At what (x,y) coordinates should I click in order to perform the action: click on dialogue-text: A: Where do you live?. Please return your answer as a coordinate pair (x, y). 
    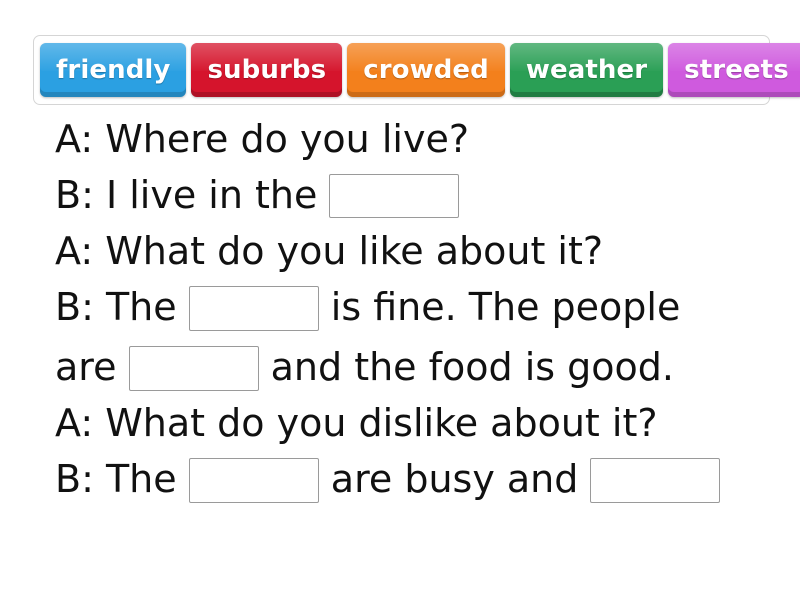
    Looking at the image, I should click on (262, 139).